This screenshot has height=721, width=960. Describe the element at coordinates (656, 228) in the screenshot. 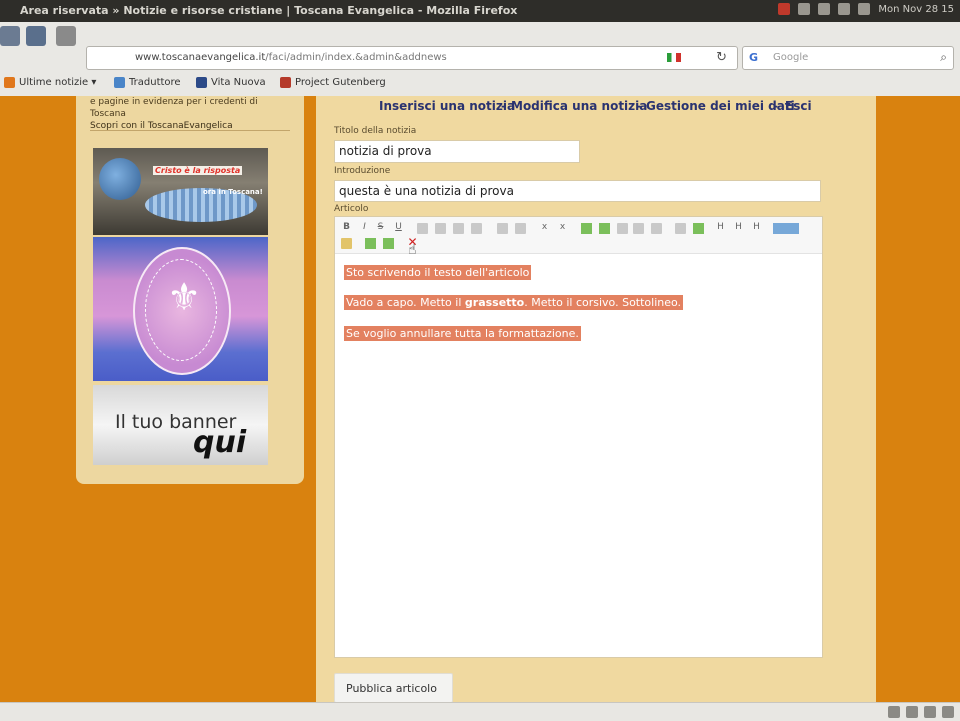

I see `table-icon` at that location.